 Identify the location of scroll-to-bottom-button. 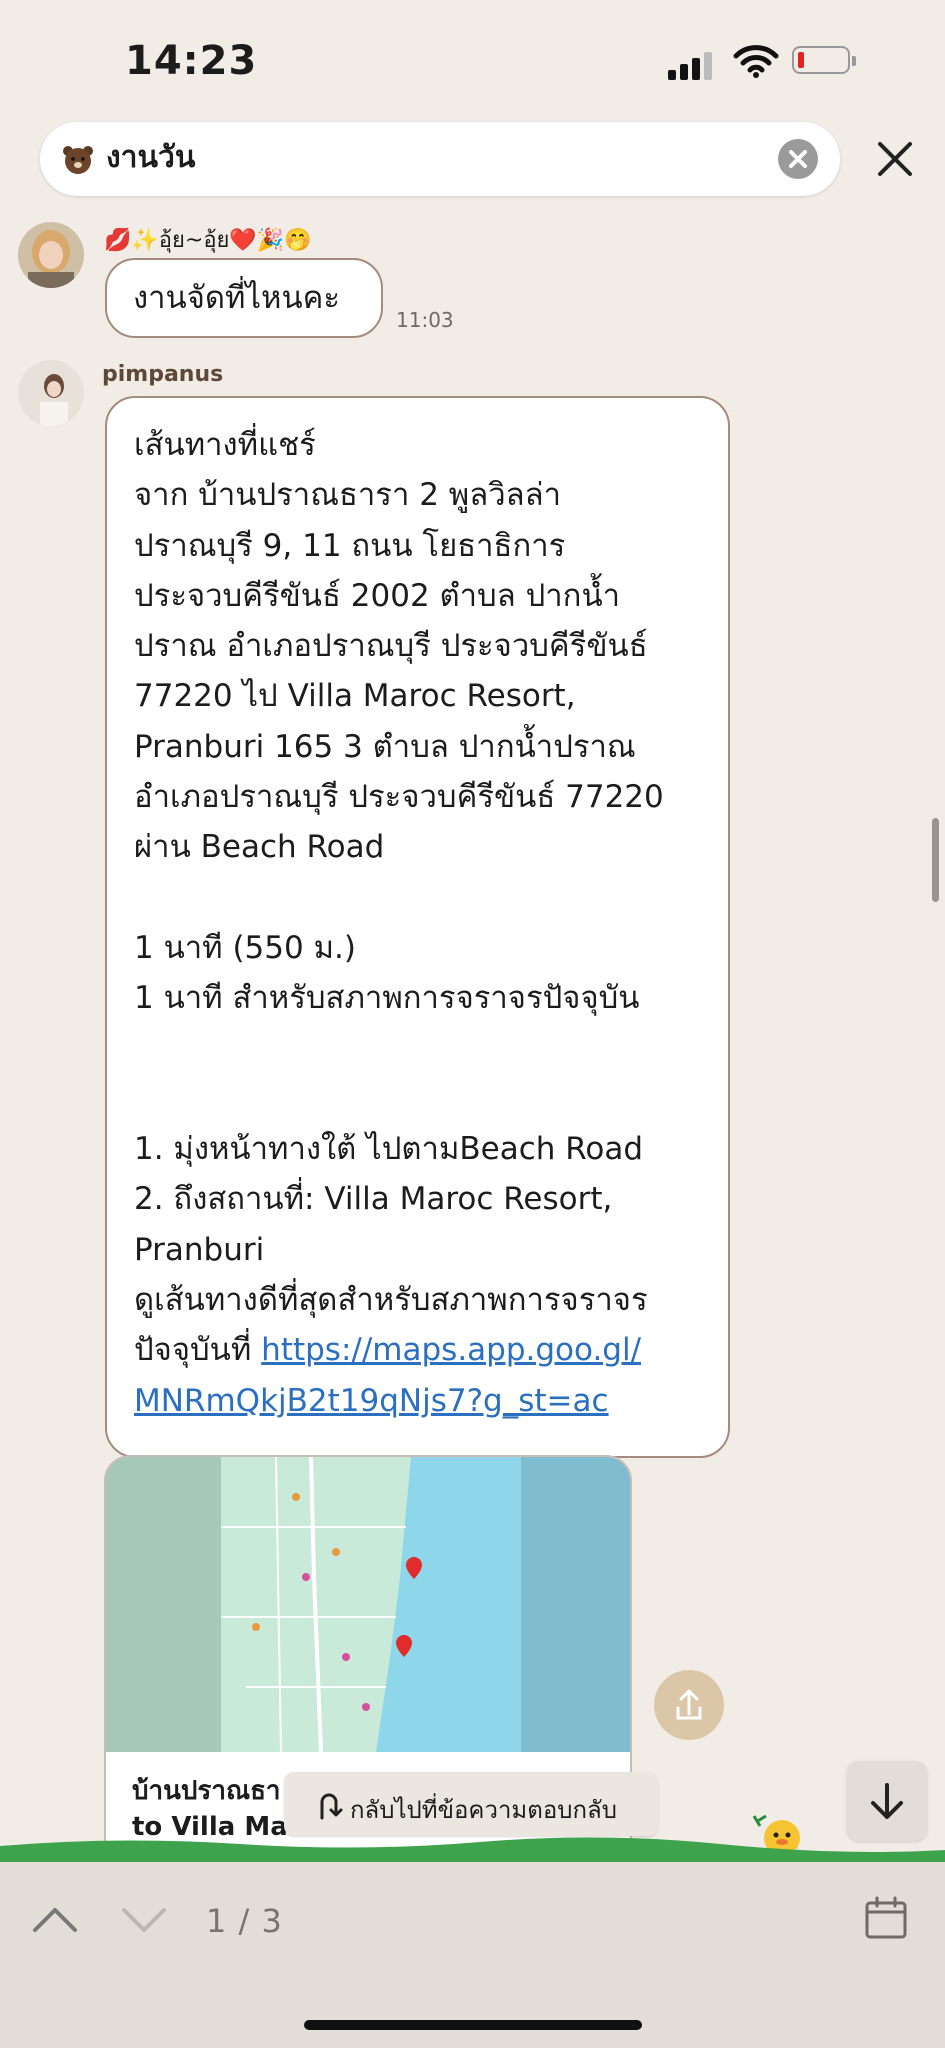
(887, 1801).